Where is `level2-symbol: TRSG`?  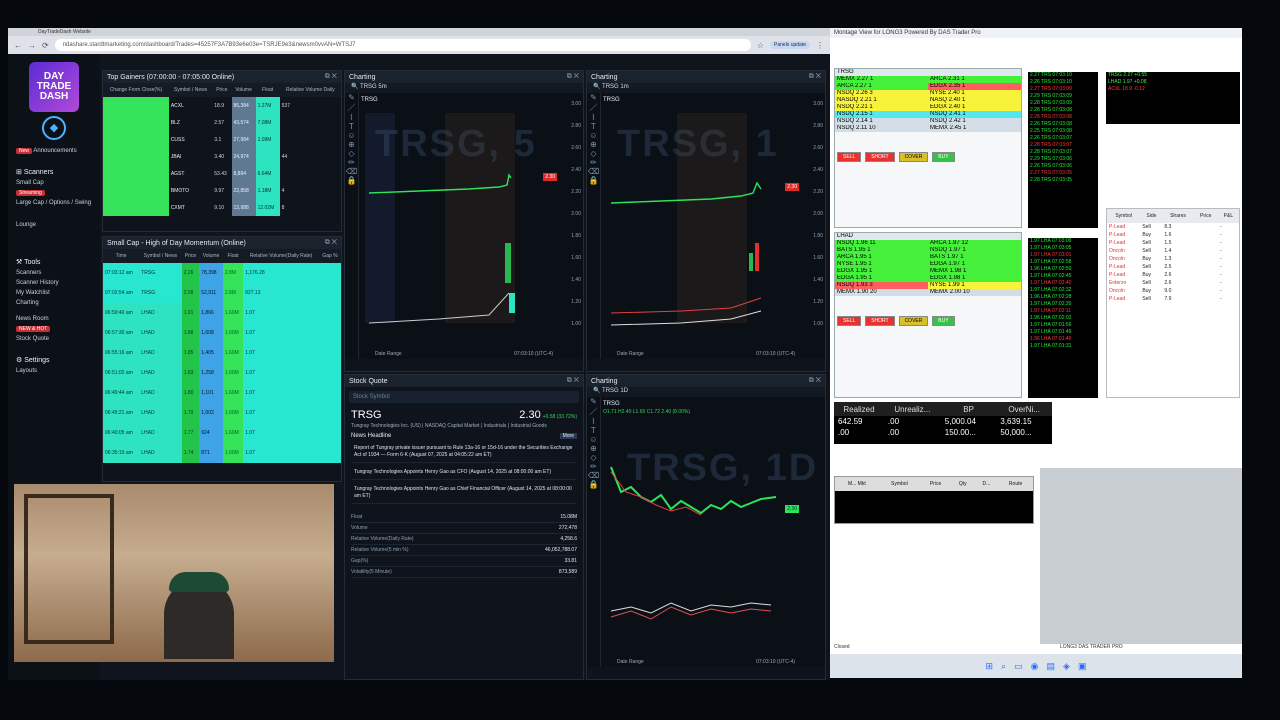 level2-symbol: TRSG is located at coordinates (928, 72).